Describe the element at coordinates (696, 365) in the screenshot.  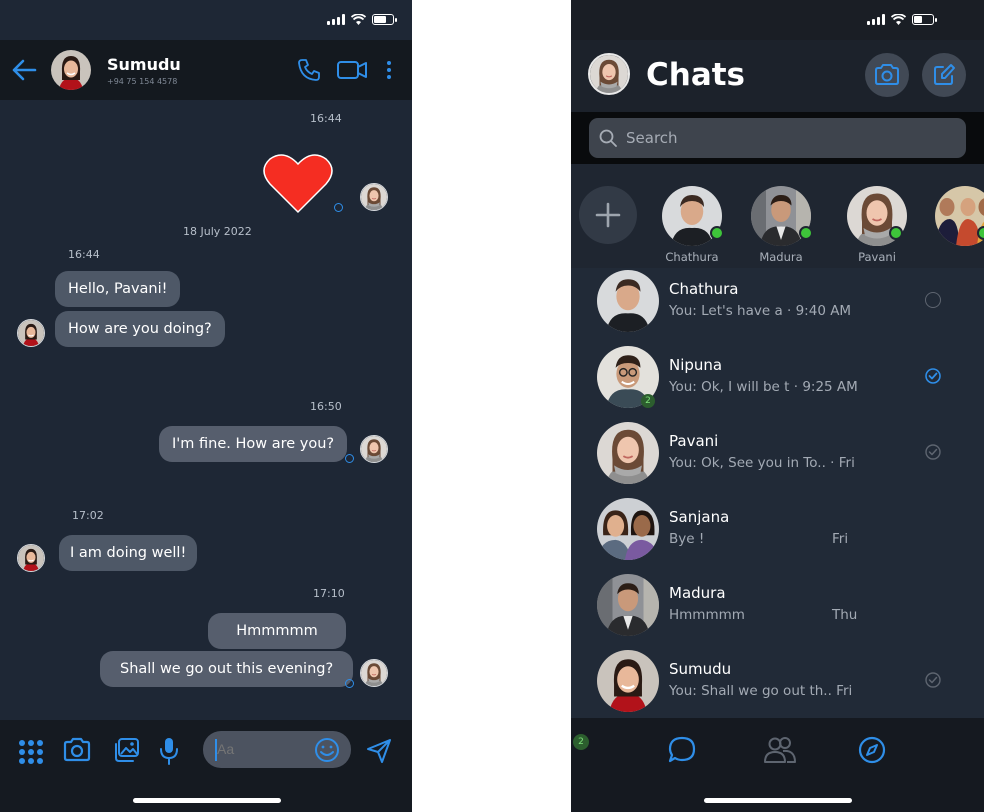
I see `chat-name: Nipuna` at that location.